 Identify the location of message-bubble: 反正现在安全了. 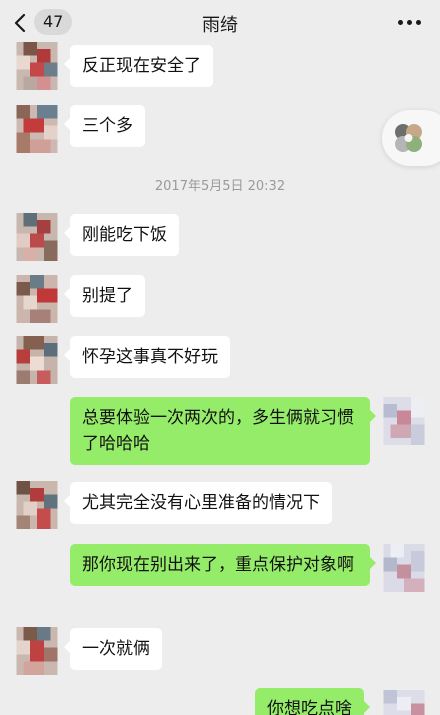
(138, 66).